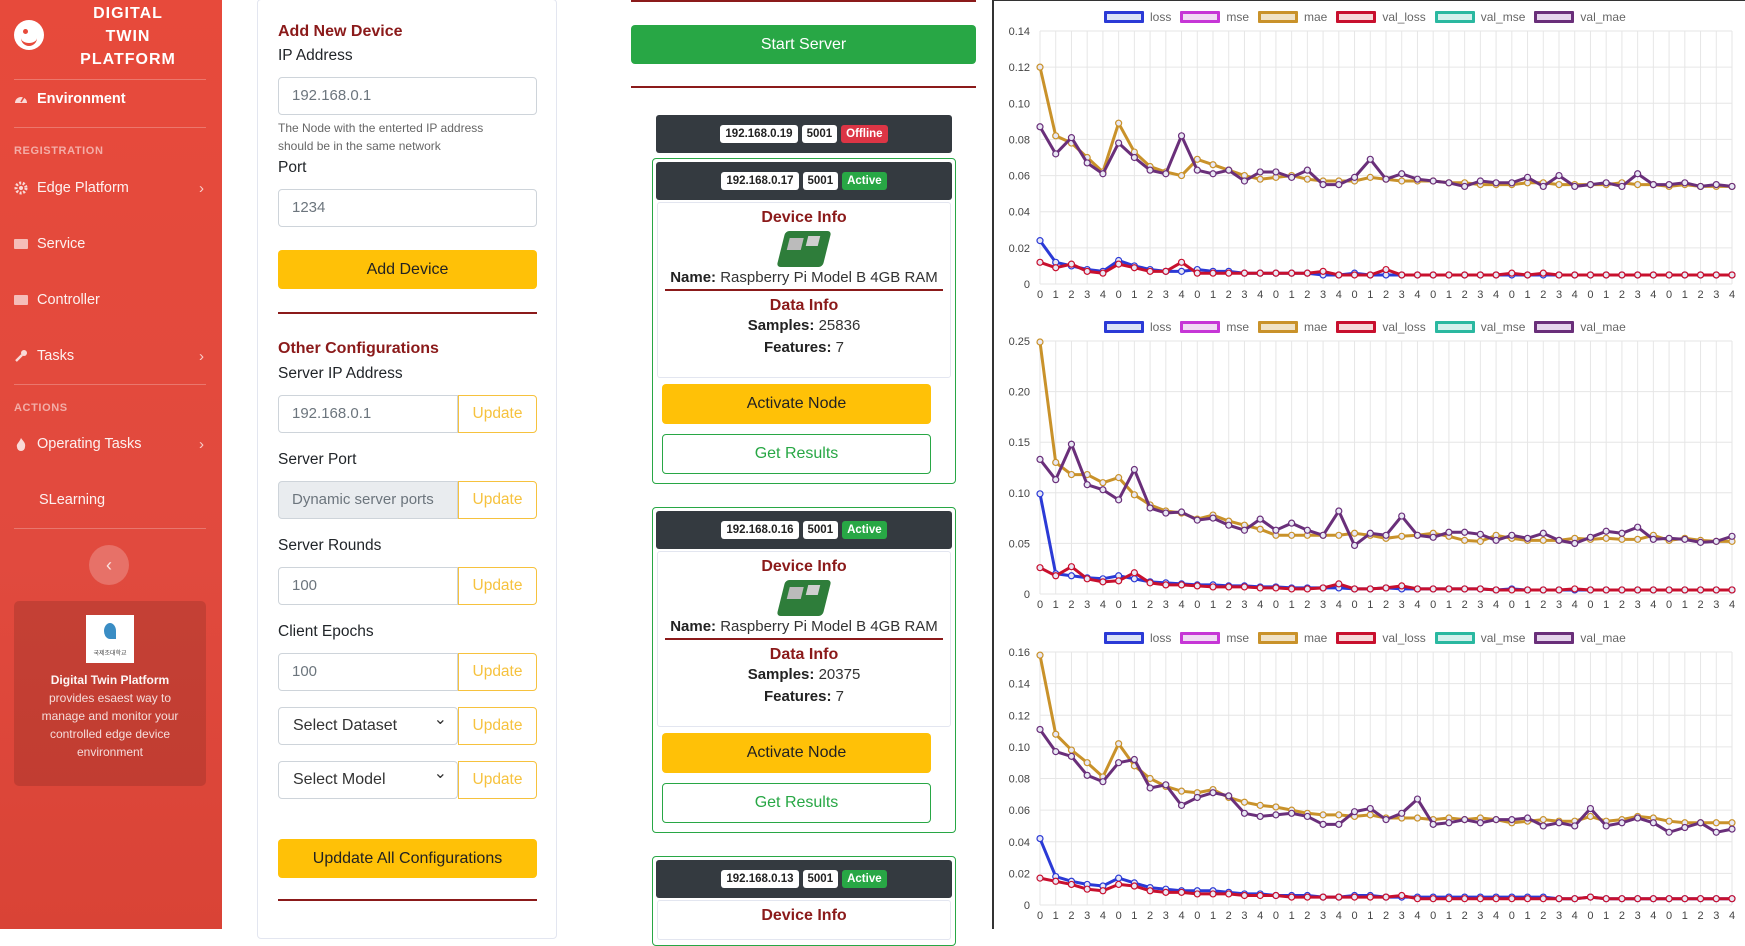  Describe the element at coordinates (109, 356) in the screenshot. I see `sidebar-item-tasks: Tasks ›` at that location.